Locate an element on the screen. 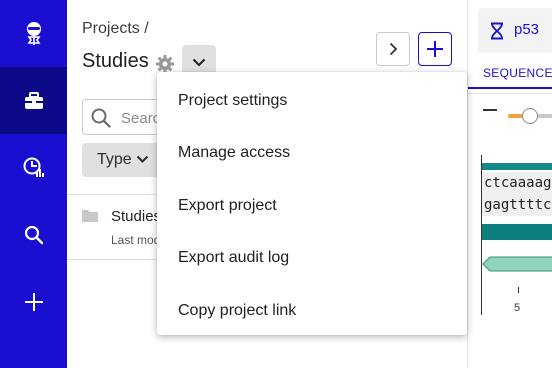 The height and width of the screenshot is (368, 552). tab-sequence: SEQUENCE is located at coordinates (517, 73).